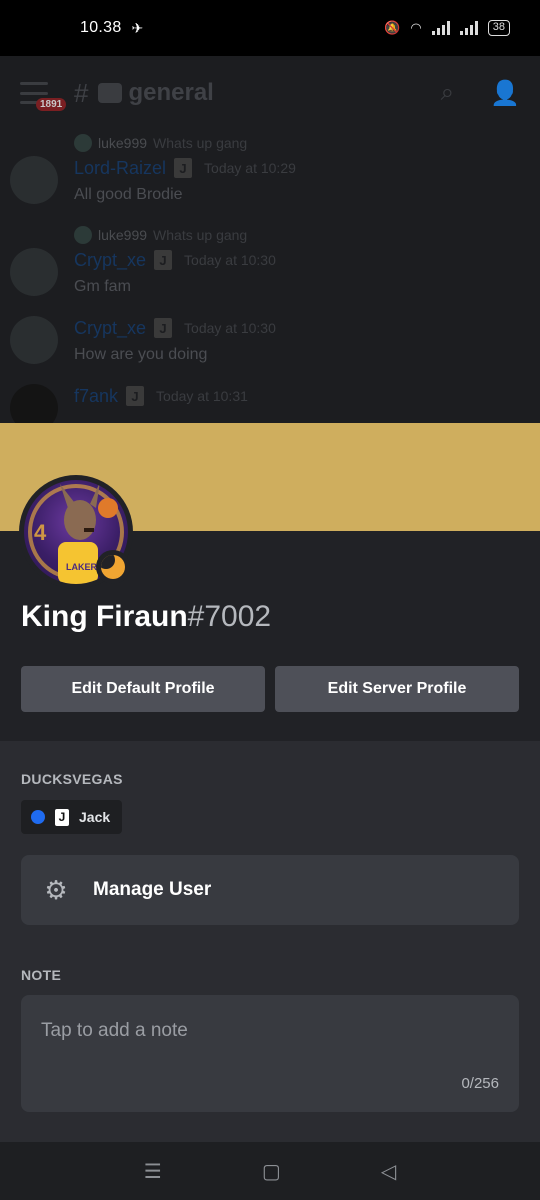 Image resolution: width=540 pixels, height=1200 pixels. Describe the element at coordinates (101, 27) in the screenshot. I see `status-time: 10.38` at that location.